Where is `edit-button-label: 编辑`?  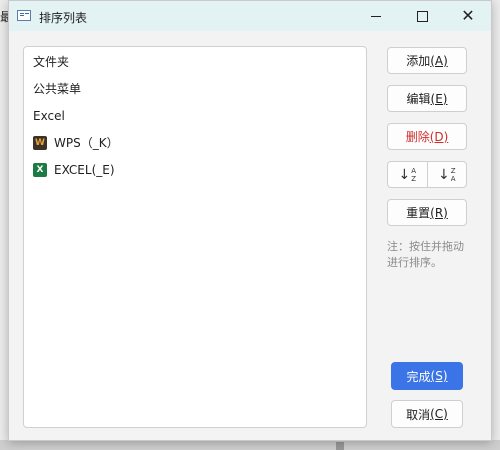
edit-button-label: 编辑 is located at coordinates (418, 99).